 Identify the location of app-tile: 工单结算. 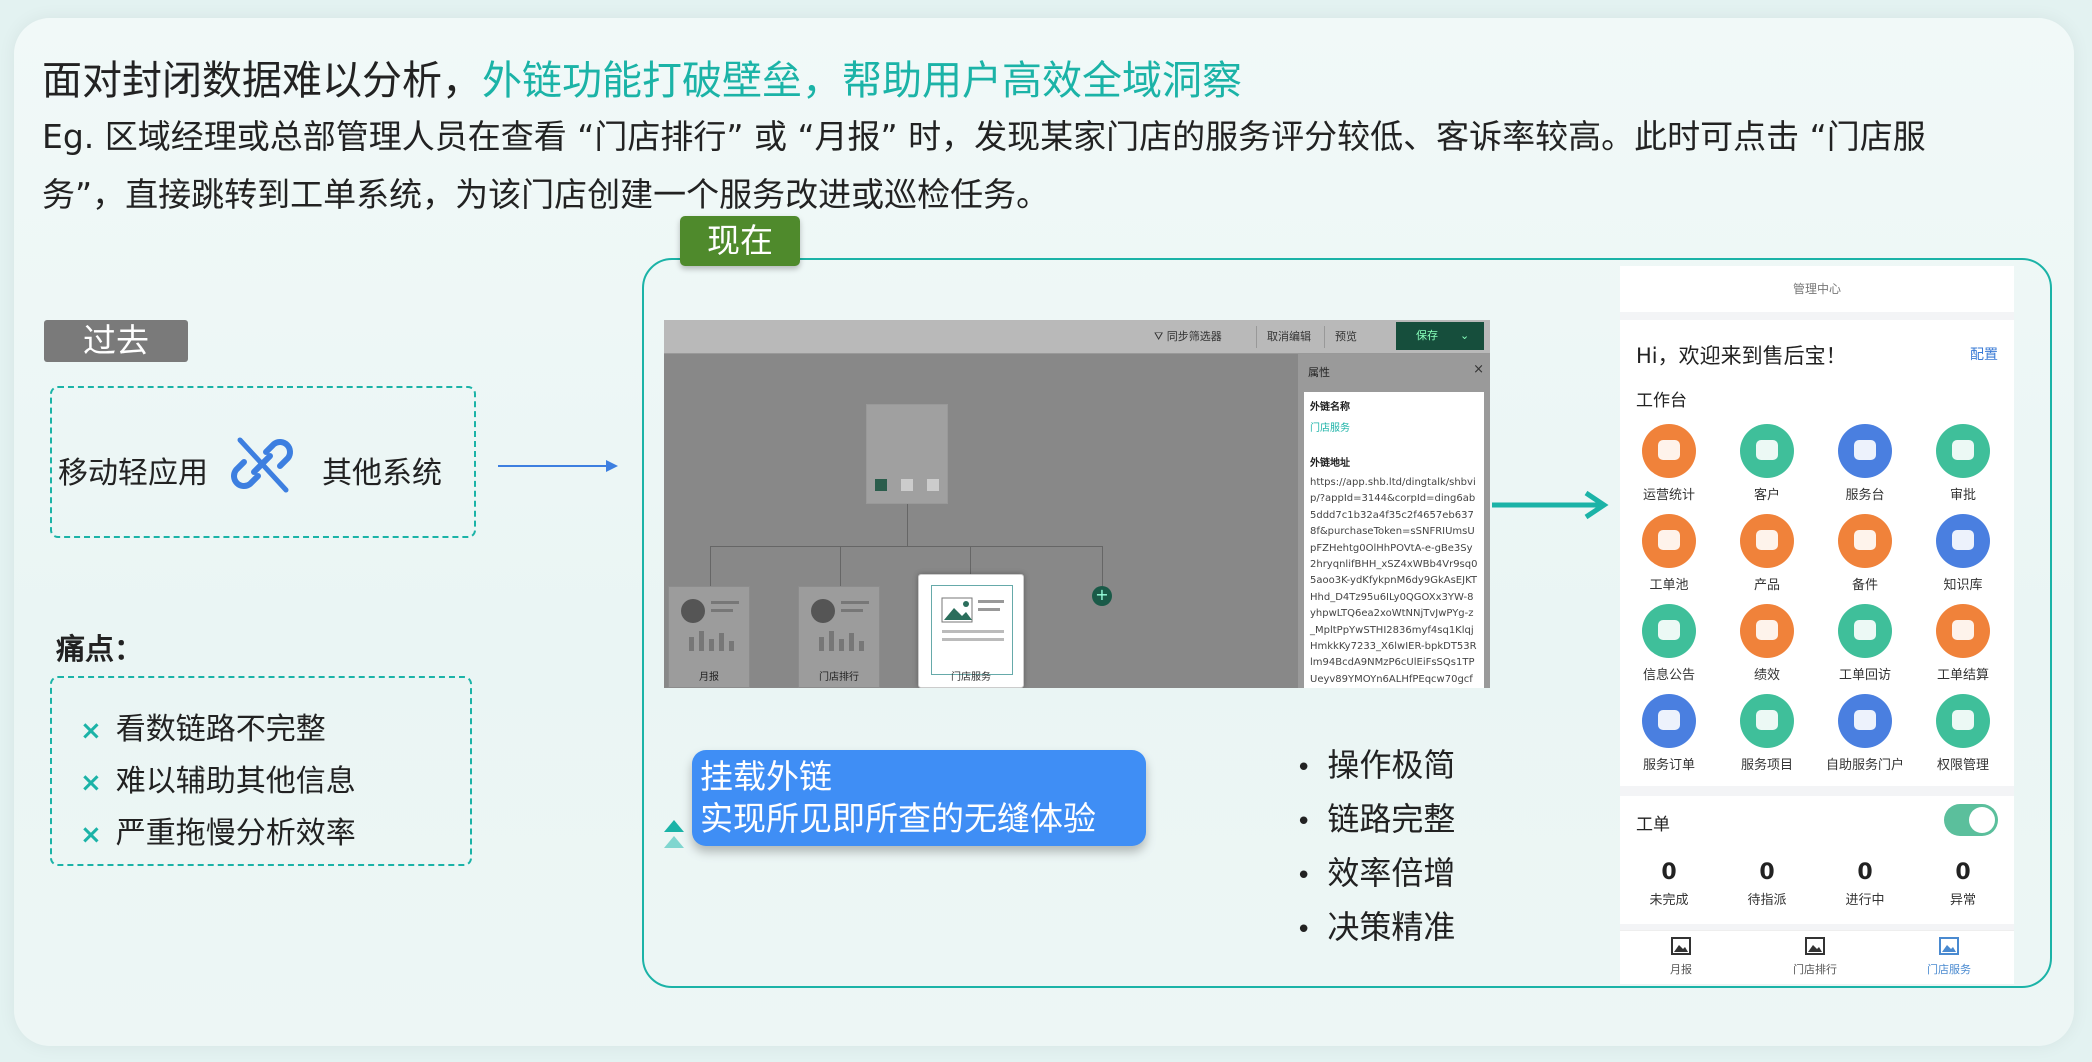
(1963, 643).